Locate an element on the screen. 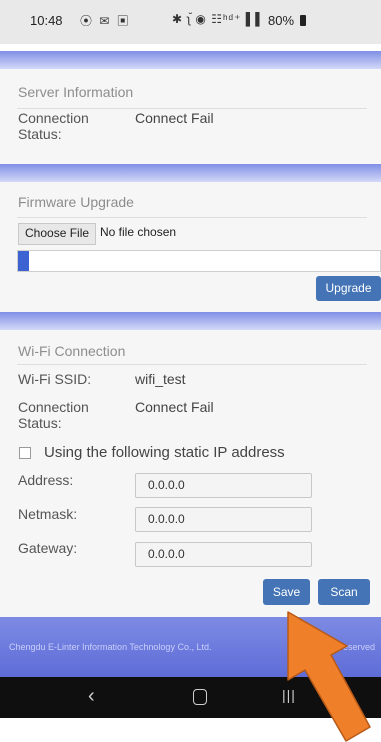 The width and height of the screenshot is (381, 742). status-time: 10:48 is located at coordinates (46, 20).